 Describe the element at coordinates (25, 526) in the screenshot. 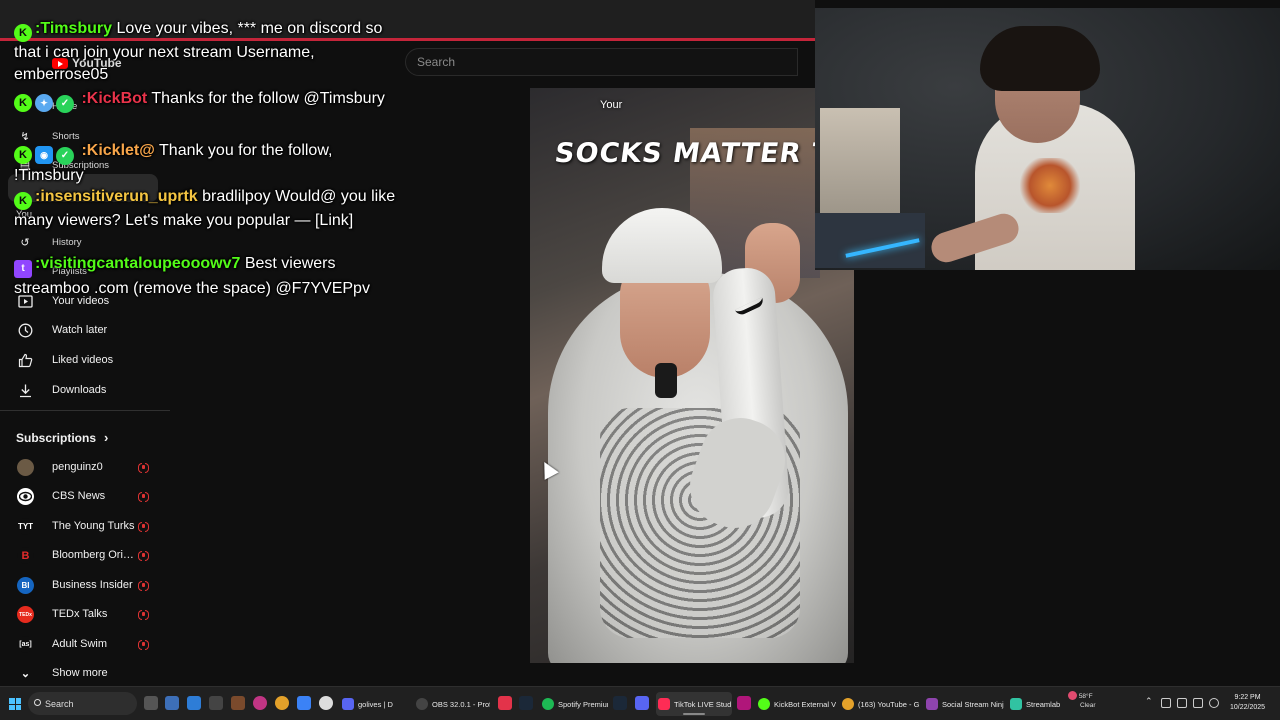

I see `channel-avatar: TYT` at that location.